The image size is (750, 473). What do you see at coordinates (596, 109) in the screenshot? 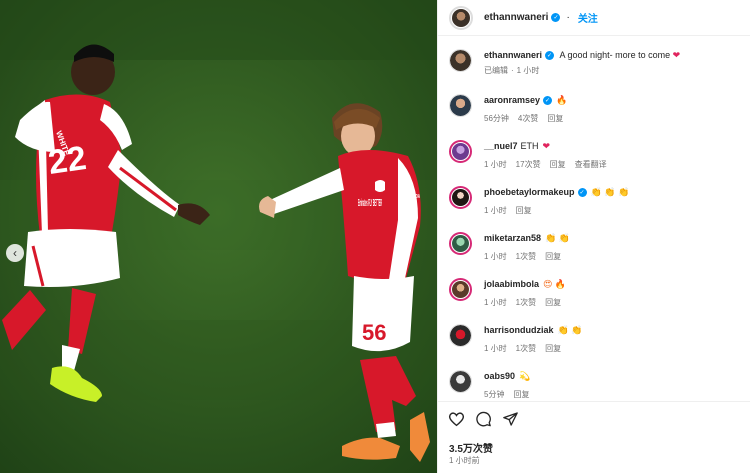
I see `comment-item: aaronramsey ✓ 🔥 56分钟 4次赞 回复` at bounding box center [596, 109].